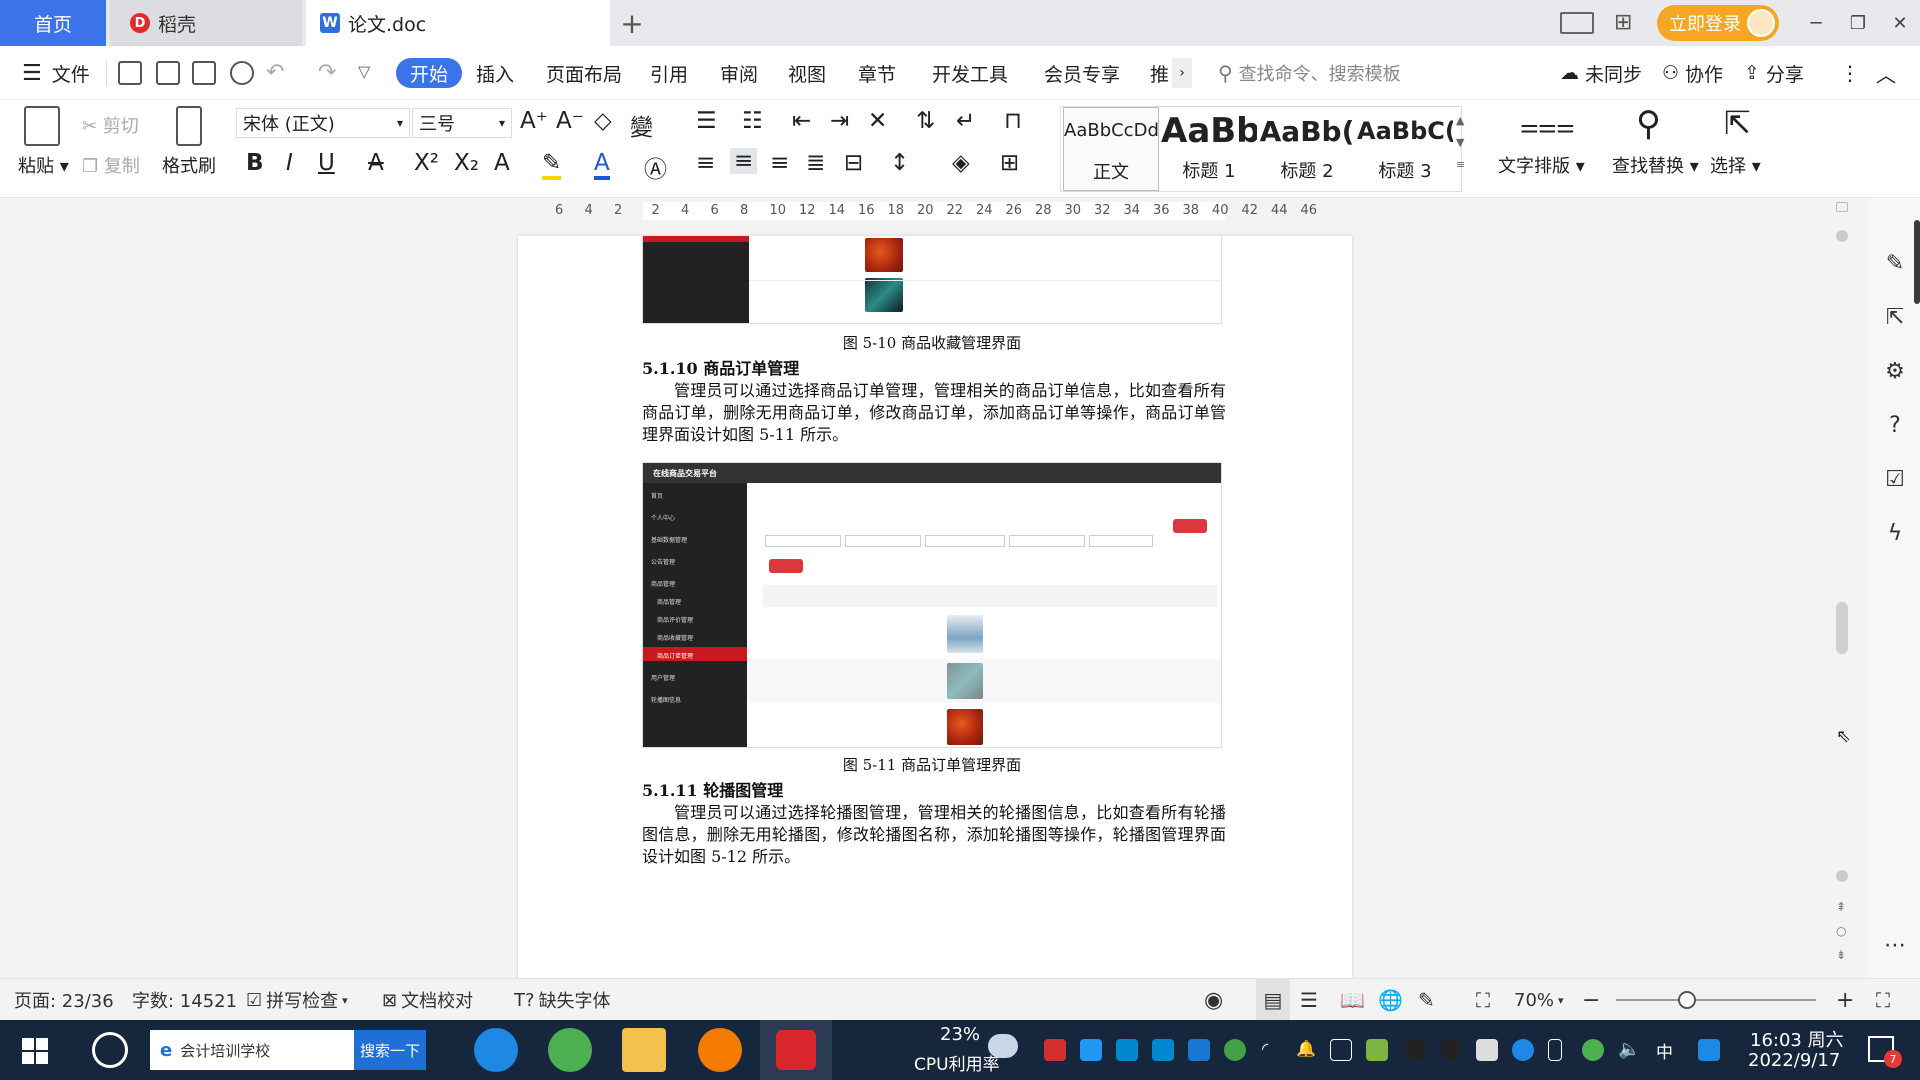 This screenshot has height=1080, width=1920. Describe the element at coordinates (641, 125) in the screenshot. I see `phonetic-guide-icon: 變` at that location.